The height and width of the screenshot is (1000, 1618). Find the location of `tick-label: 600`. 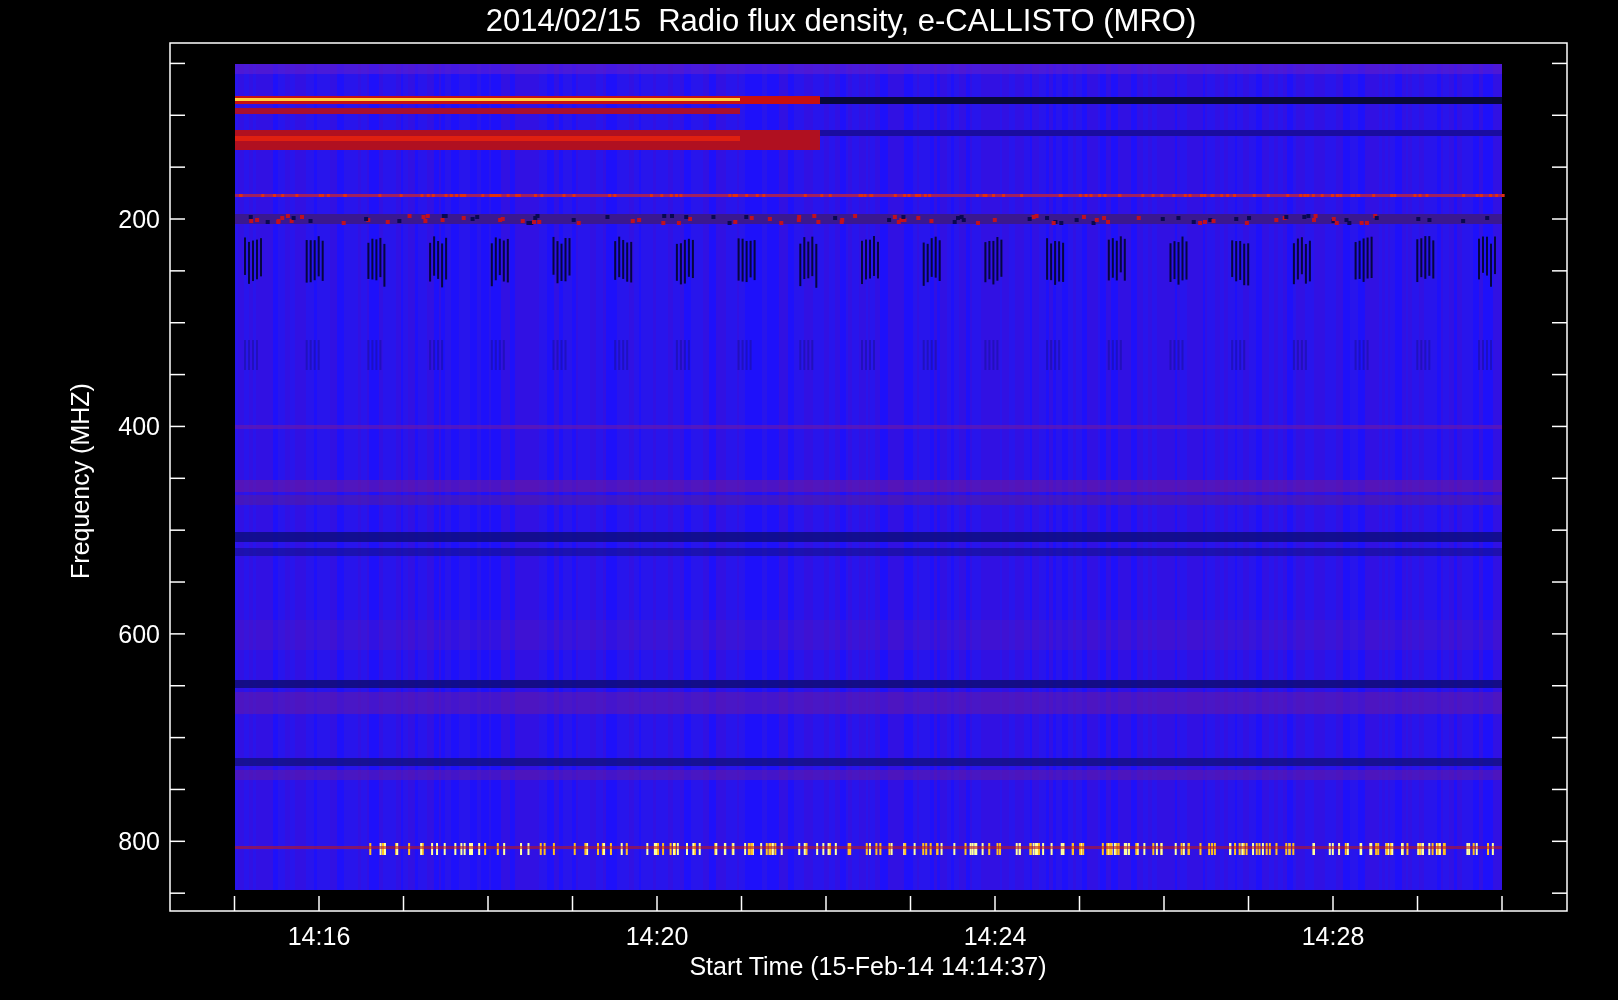

tick-label: 600 is located at coordinates (139, 633).